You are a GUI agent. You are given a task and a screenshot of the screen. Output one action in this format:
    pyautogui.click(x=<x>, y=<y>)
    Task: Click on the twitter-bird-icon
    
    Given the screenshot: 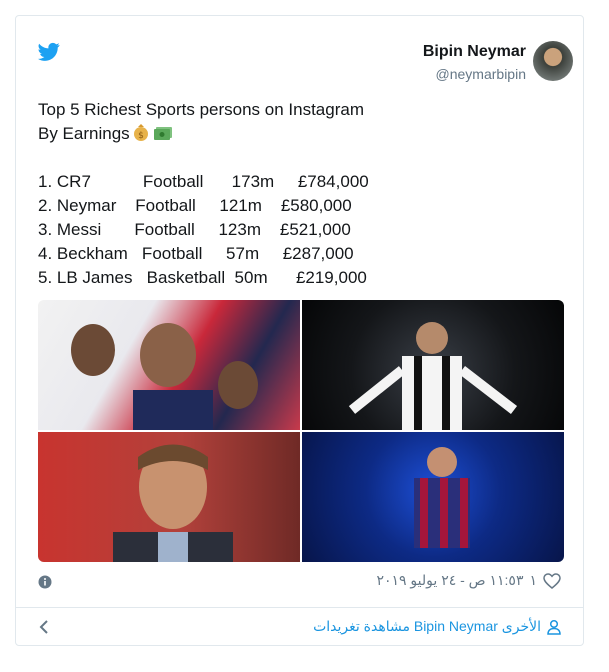 What is the action you would take?
    pyautogui.click(x=49, y=52)
    